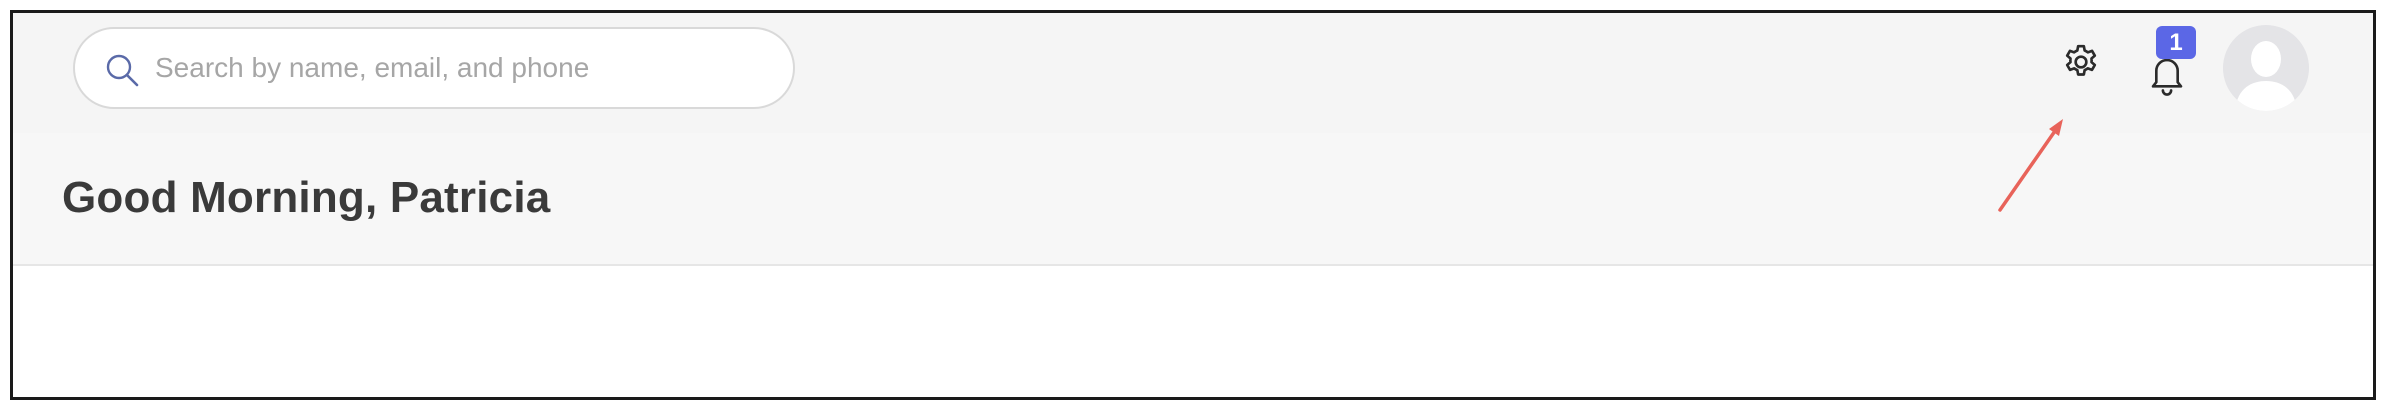 Image resolution: width=2386 pixels, height=410 pixels. I want to click on gear-icon, so click(2081, 60).